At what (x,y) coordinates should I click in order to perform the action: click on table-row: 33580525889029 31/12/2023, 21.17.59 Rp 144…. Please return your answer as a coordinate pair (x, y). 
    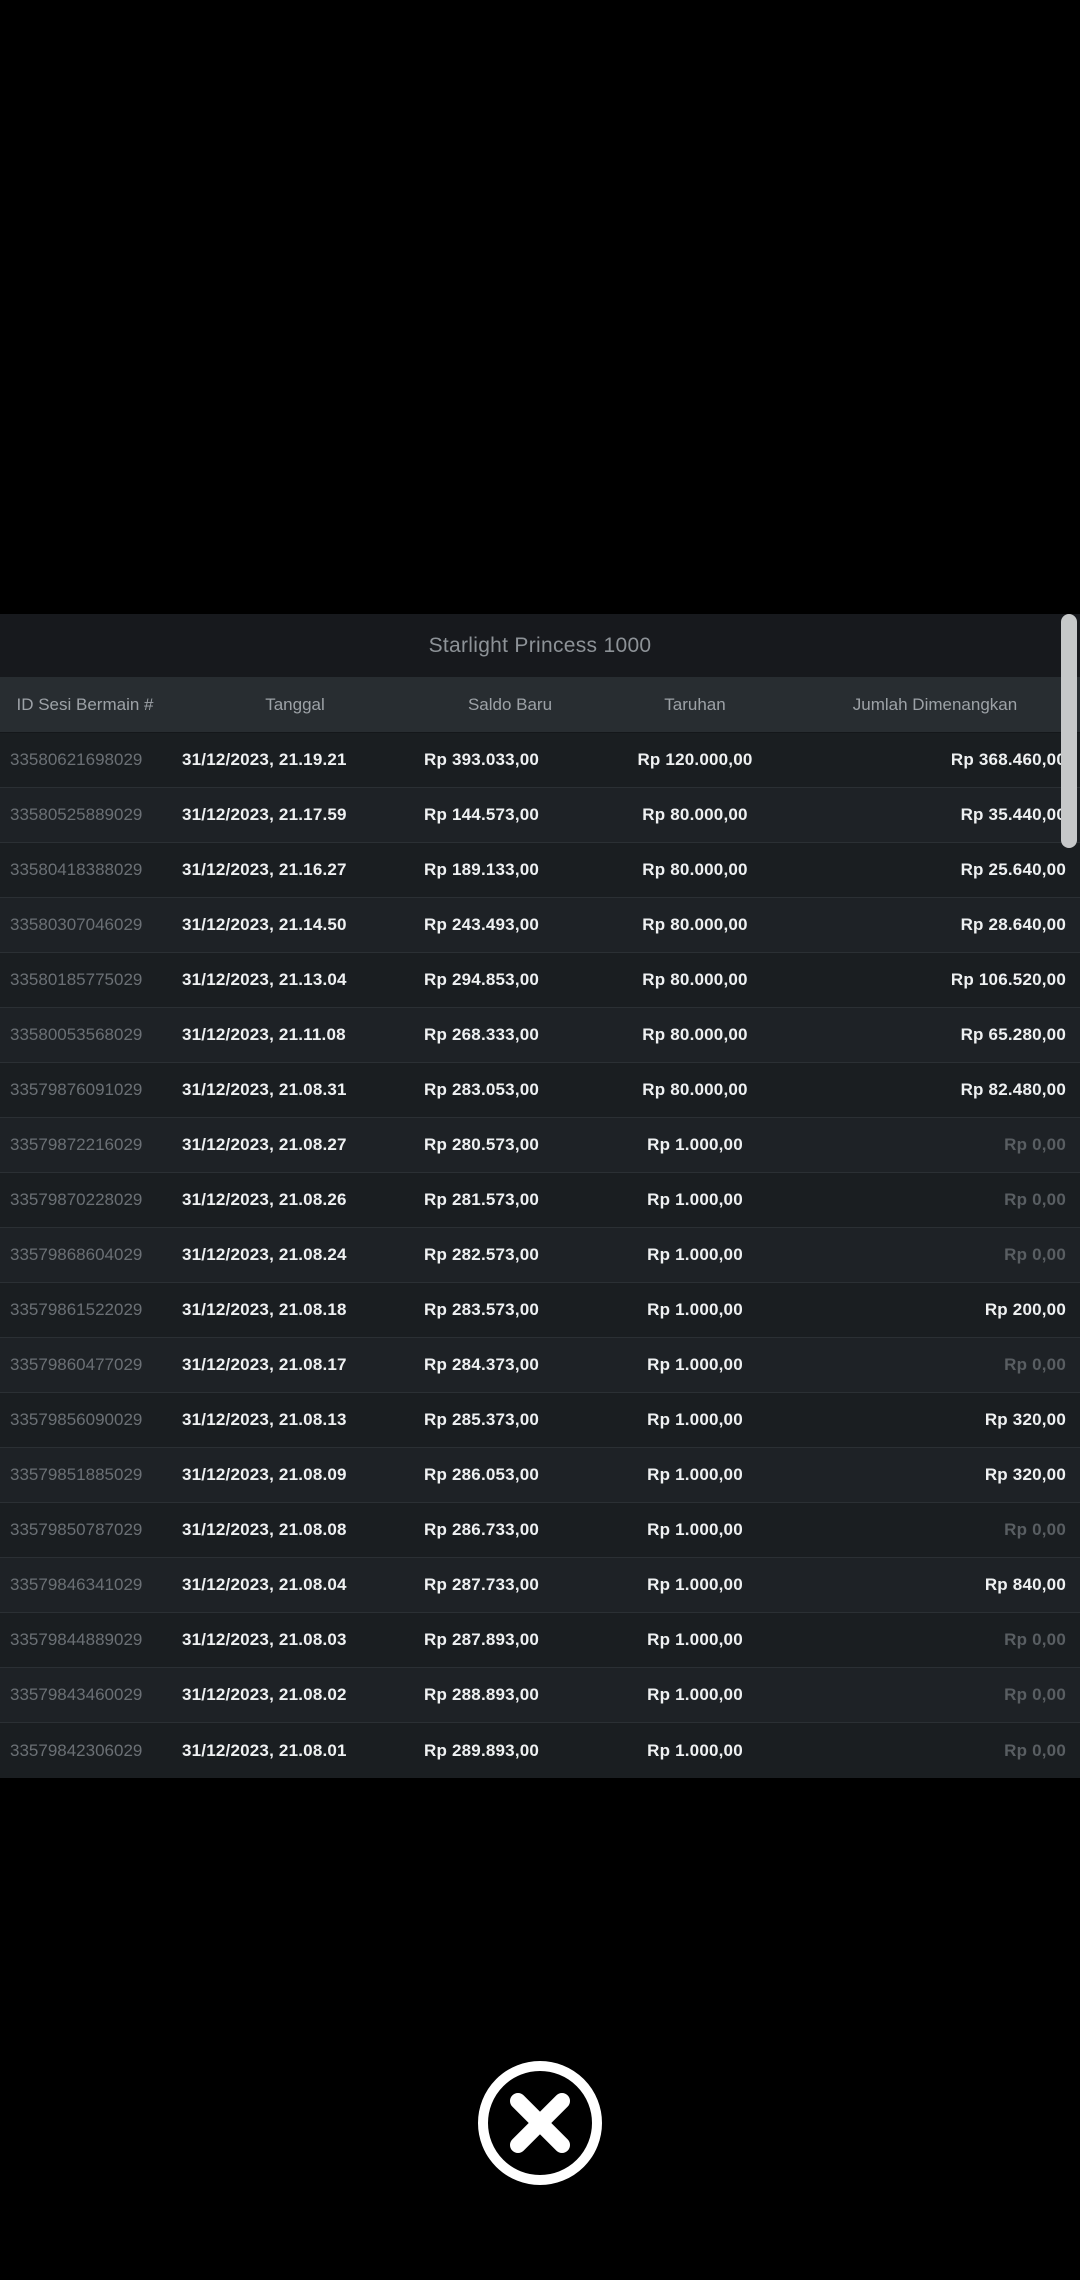
    Looking at the image, I should click on (540, 815).